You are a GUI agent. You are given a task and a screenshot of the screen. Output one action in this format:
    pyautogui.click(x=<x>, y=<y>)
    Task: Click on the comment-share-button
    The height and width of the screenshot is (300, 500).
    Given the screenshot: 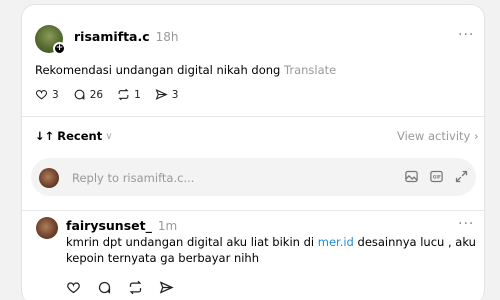 What is the action you would take?
    pyautogui.click(x=166, y=289)
    